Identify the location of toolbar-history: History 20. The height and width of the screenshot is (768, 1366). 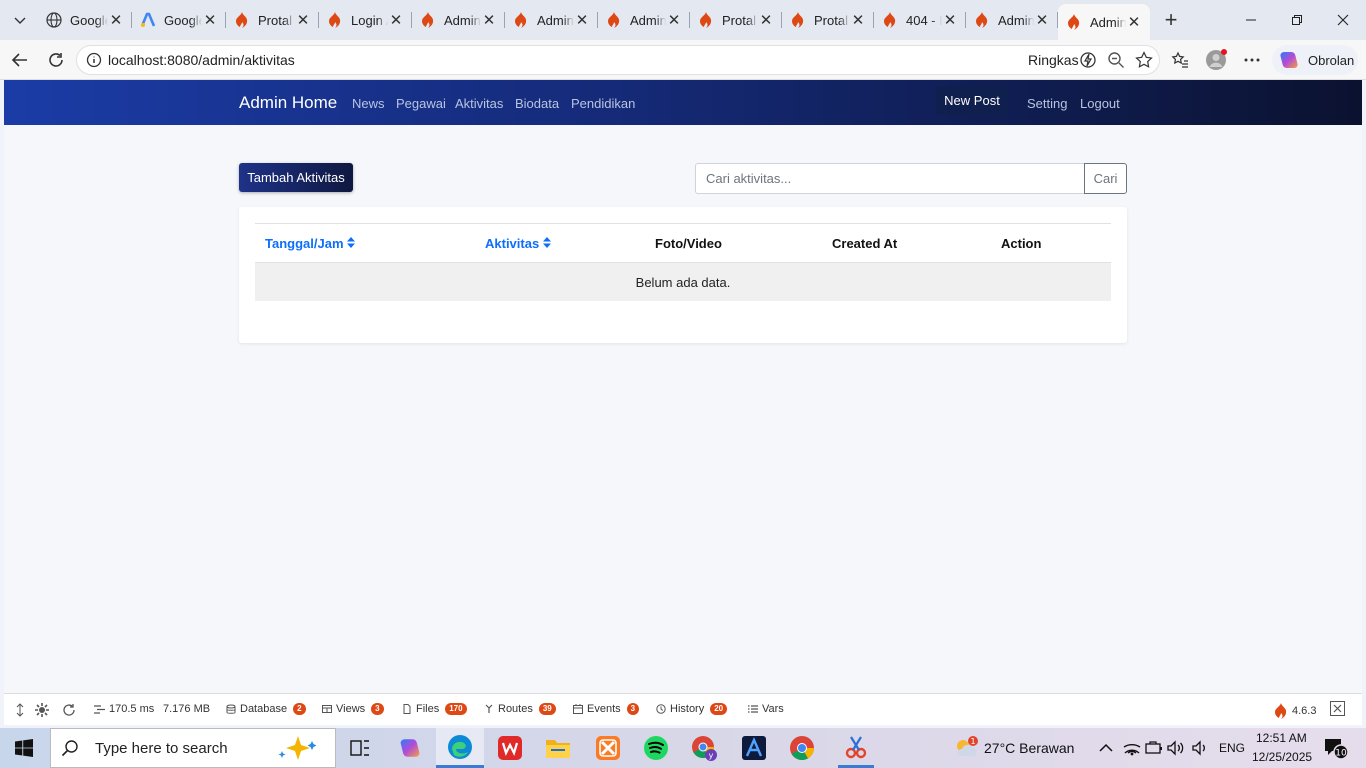
(692, 709).